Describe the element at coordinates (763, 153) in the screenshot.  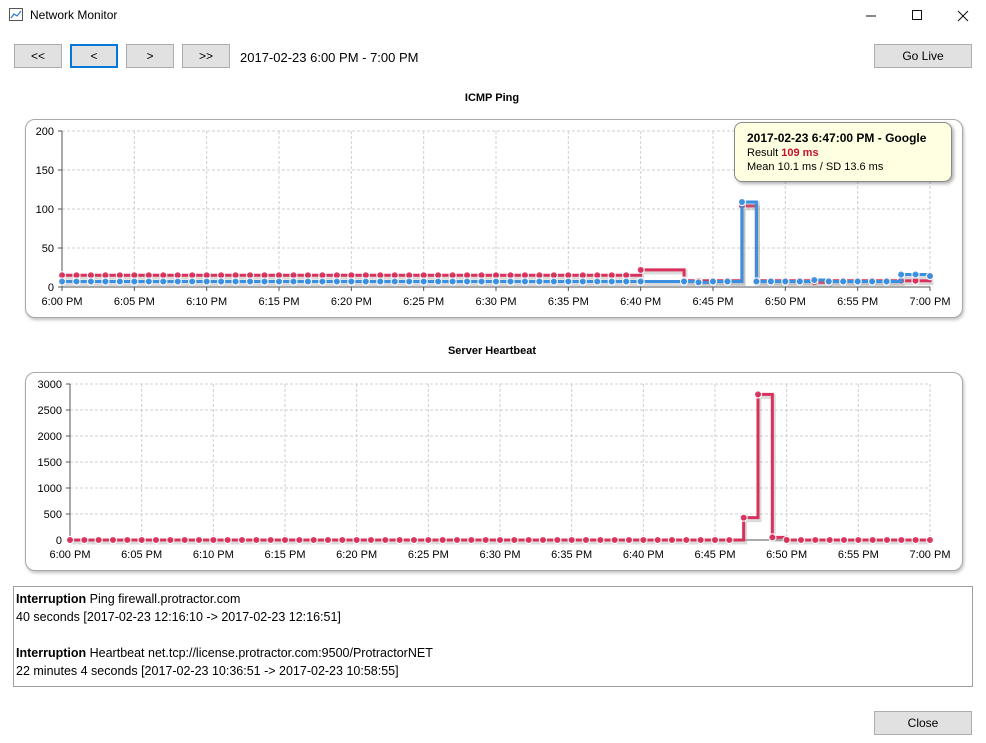
I see `tooltip-result-label: Result` at that location.